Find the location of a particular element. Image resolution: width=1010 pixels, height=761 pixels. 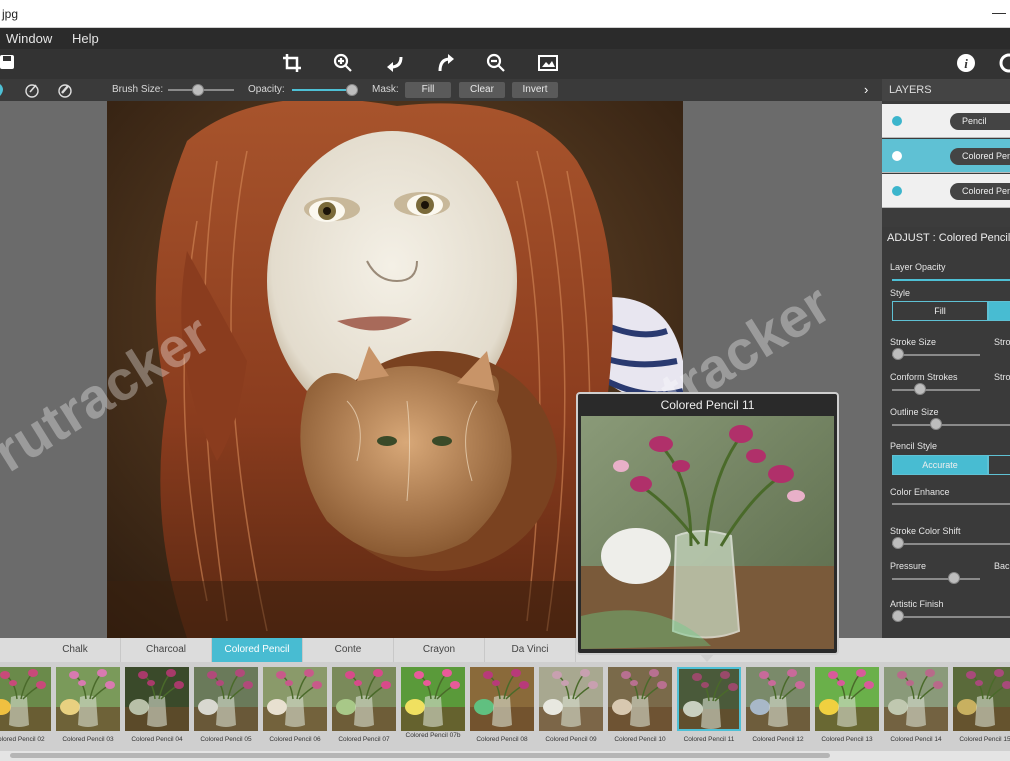

tab-da-vinci: Da Vinci is located at coordinates (530, 650).